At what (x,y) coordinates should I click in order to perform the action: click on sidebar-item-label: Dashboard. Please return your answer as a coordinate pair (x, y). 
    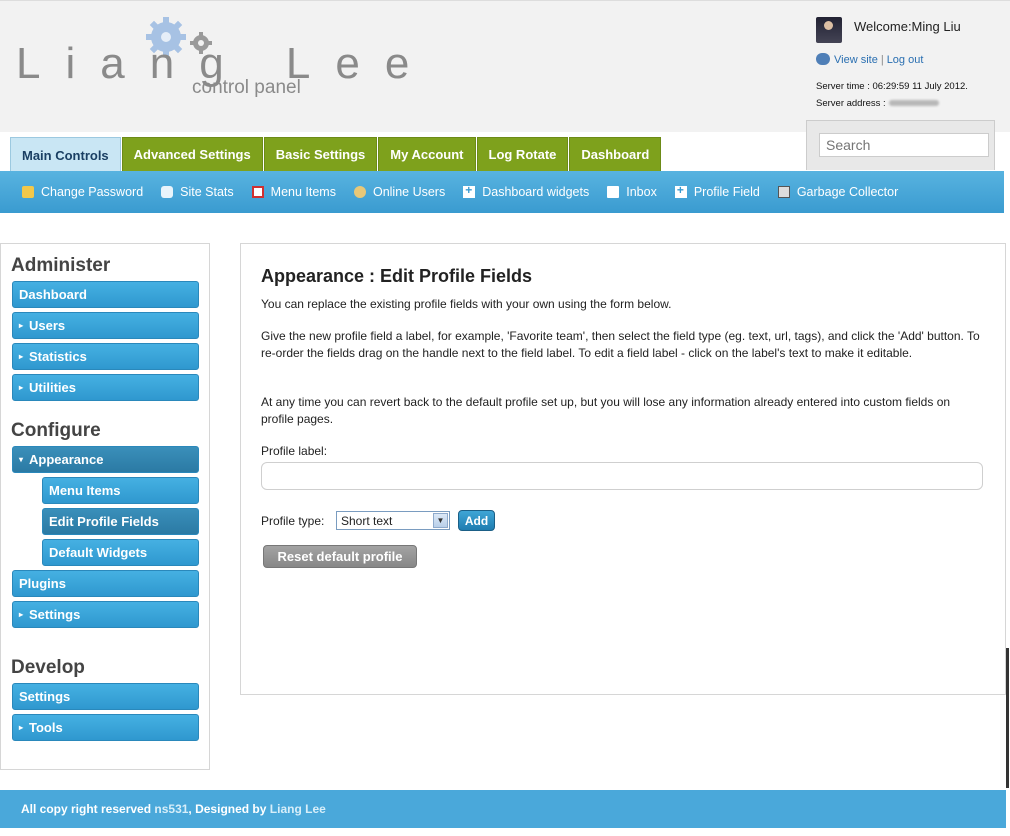
    Looking at the image, I should click on (53, 294).